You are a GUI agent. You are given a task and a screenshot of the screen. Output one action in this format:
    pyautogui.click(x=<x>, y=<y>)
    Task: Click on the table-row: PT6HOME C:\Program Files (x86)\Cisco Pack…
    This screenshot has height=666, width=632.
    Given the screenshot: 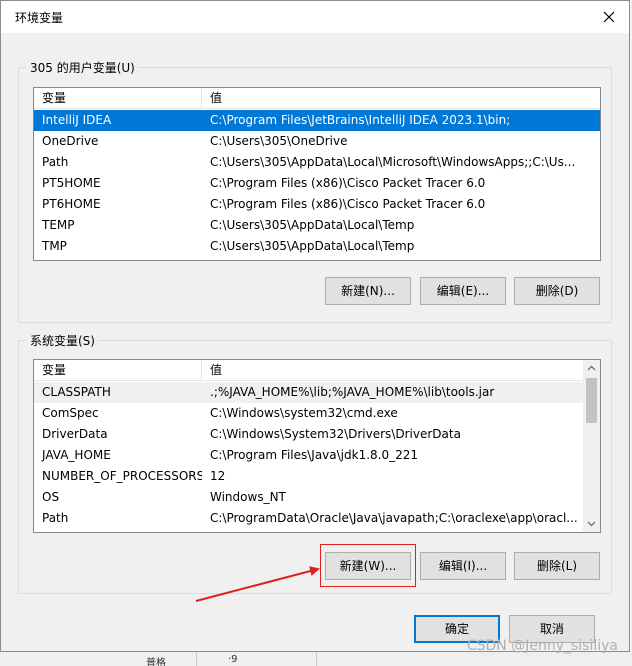 What is the action you would take?
    pyautogui.click(x=317, y=204)
    